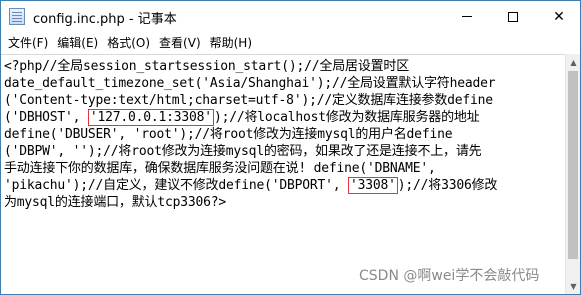 The image size is (581, 295). What do you see at coordinates (290, 16) in the screenshot?
I see `title-bar: config.inc.php - 记事本 ✕` at bounding box center [290, 16].